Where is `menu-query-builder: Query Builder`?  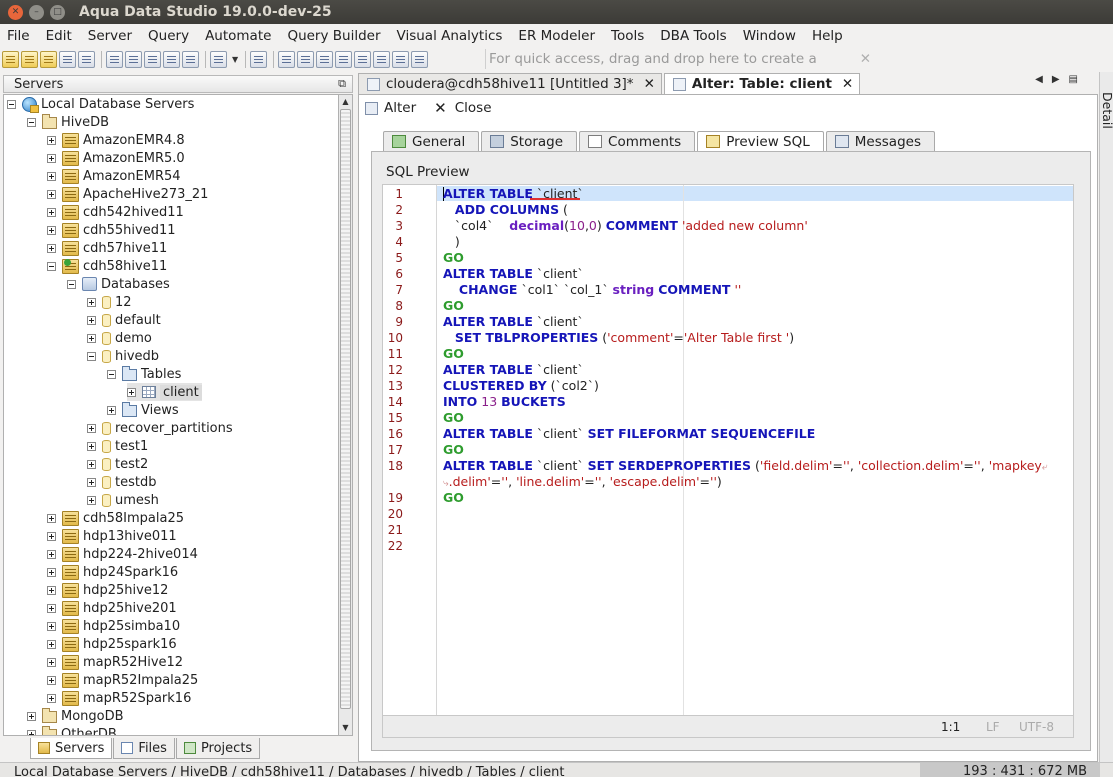 menu-query-builder: Query Builder is located at coordinates (333, 36).